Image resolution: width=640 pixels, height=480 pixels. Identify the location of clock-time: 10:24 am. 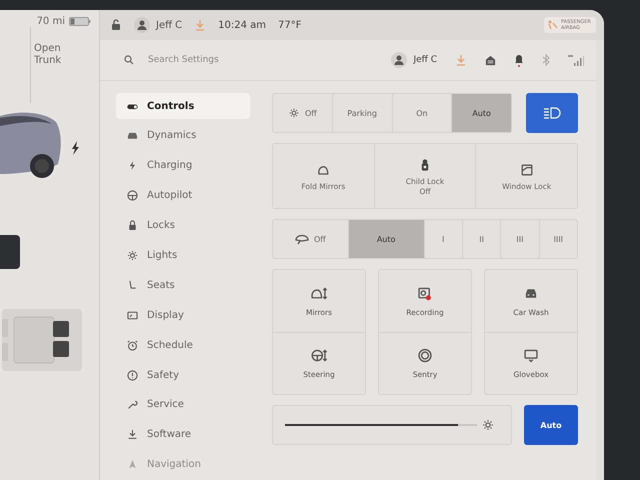
(242, 25).